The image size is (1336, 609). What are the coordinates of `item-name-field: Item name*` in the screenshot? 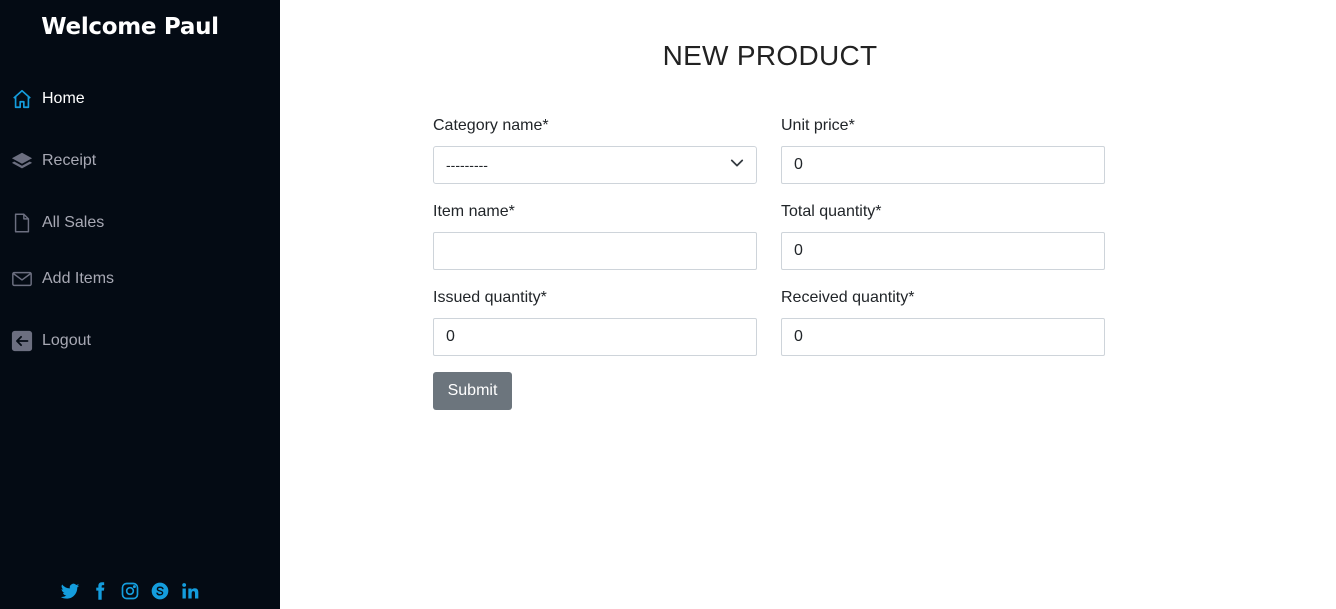 It's located at (595, 235).